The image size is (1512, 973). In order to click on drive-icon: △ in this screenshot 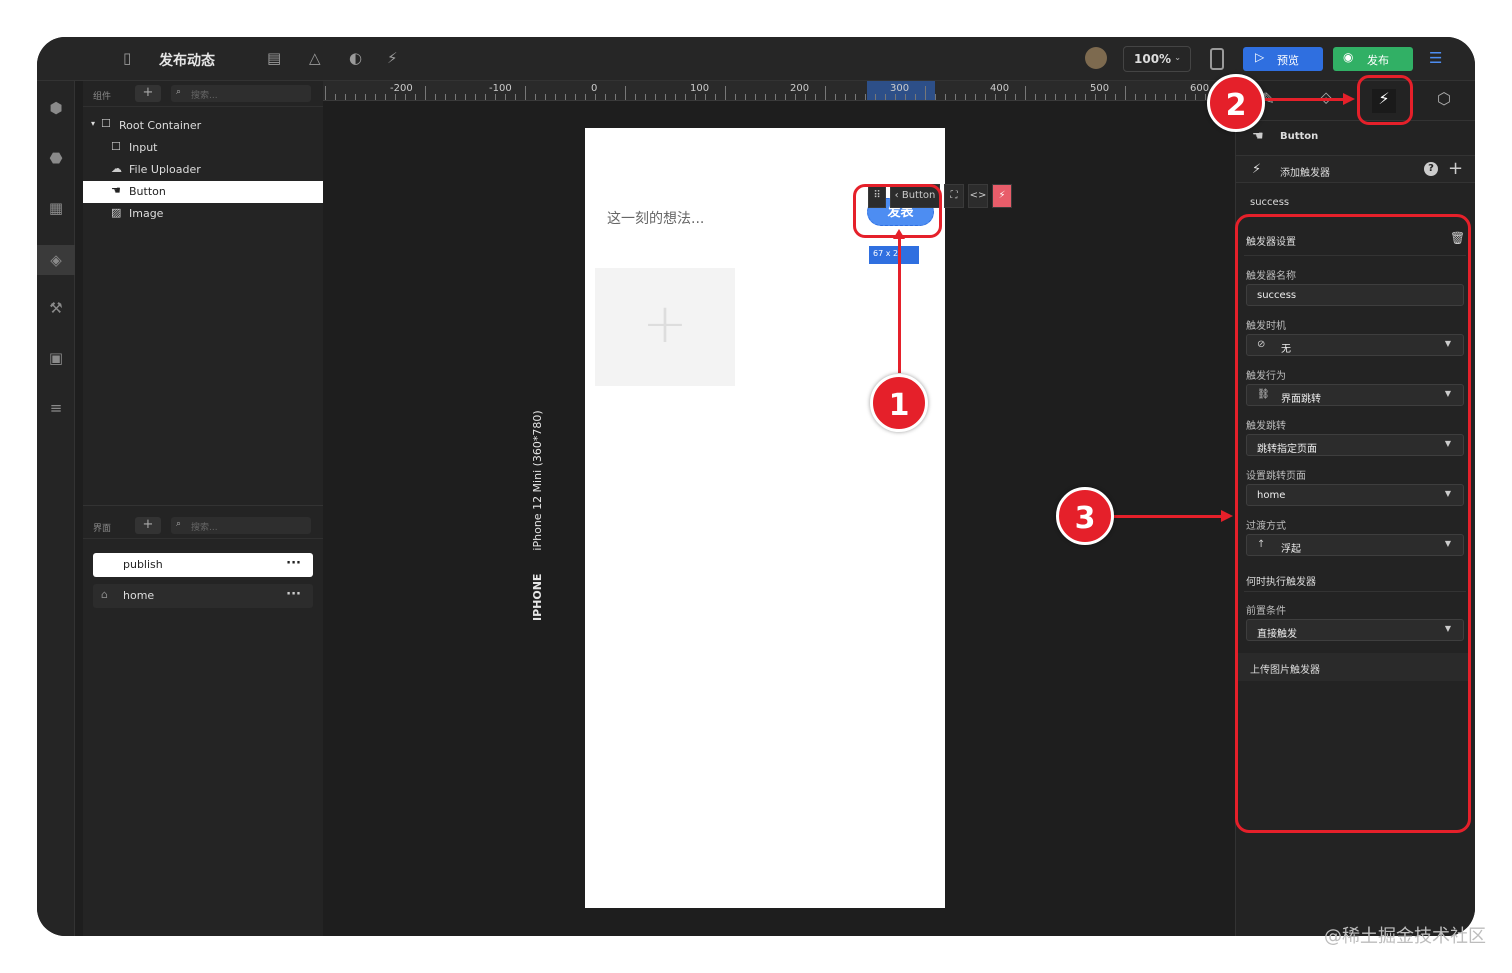, I will do `click(315, 58)`.